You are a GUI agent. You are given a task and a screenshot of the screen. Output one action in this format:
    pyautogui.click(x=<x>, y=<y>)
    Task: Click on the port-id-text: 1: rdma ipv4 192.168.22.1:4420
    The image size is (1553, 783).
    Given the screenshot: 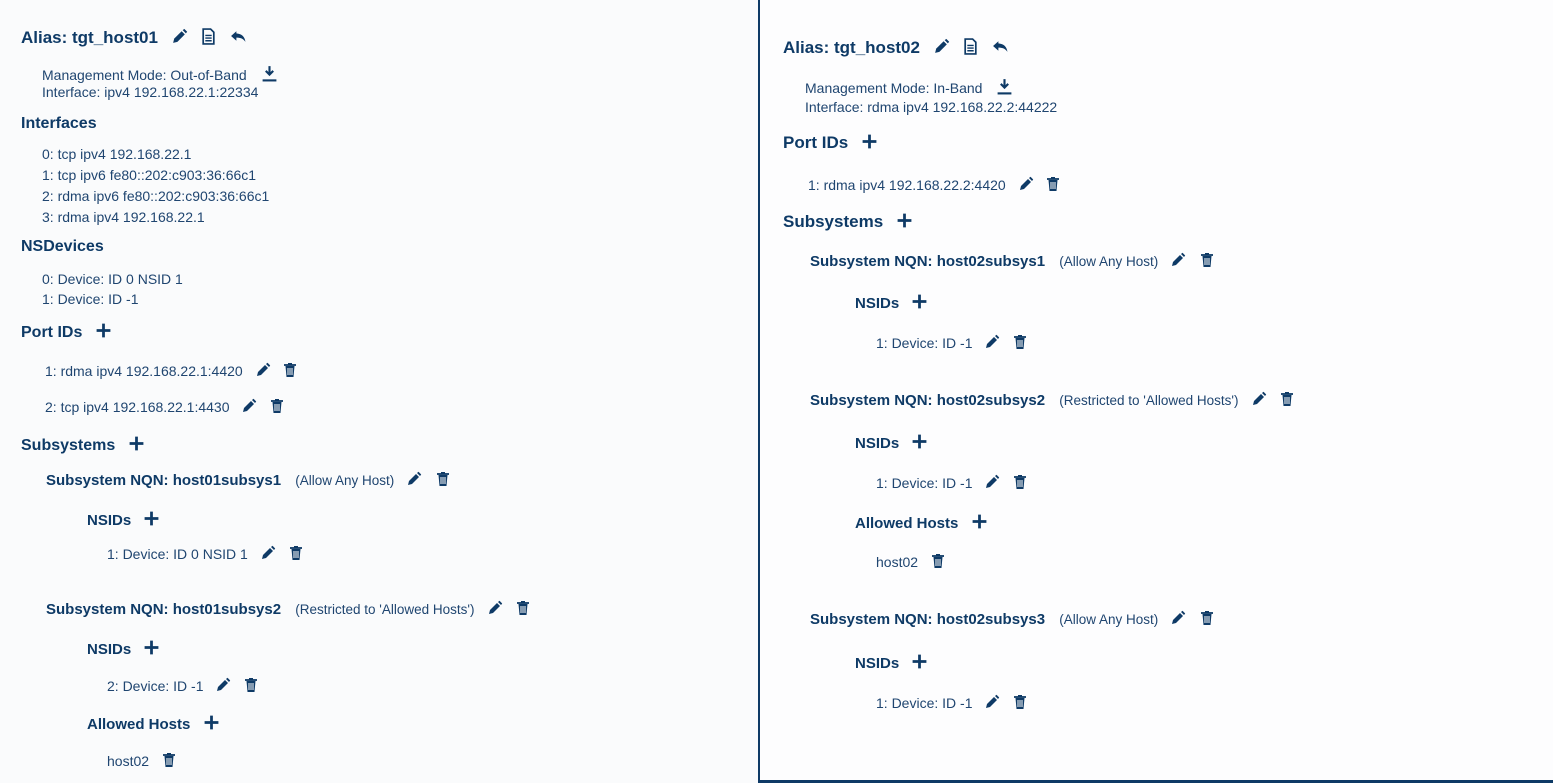 What is the action you would take?
    pyautogui.click(x=144, y=371)
    